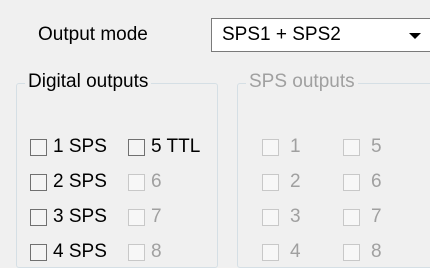 The image size is (430, 268). Describe the element at coordinates (295, 181) in the screenshot. I see `checkbox-sps-2-label: 2` at that location.